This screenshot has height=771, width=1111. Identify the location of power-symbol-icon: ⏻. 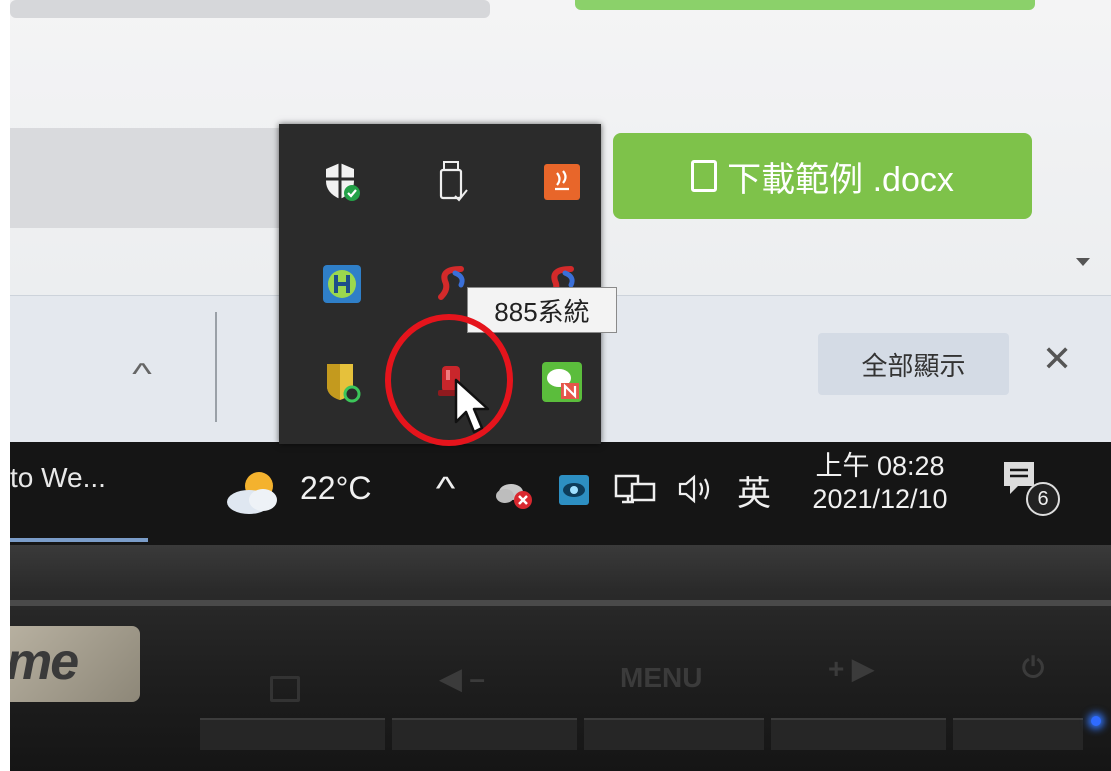
(1033, 667).